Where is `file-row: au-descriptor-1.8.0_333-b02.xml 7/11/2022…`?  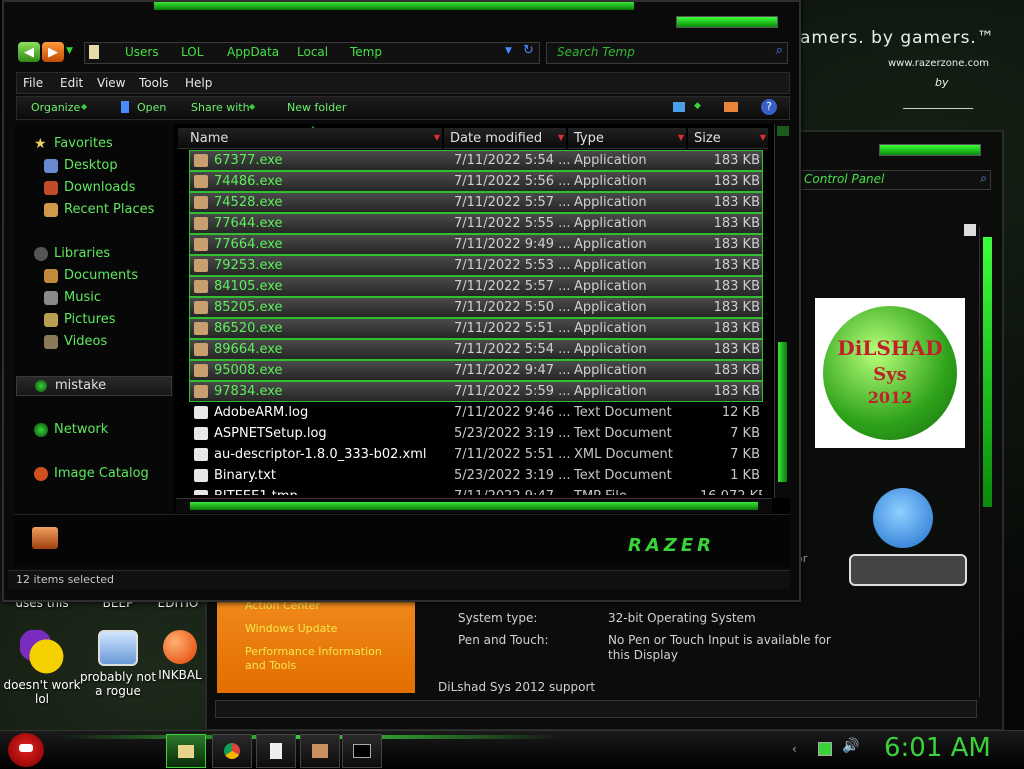 file-row: au-descriptor-1.8.0_333-b02.xml 7/11/2022… is located at coordinates (476, 454).